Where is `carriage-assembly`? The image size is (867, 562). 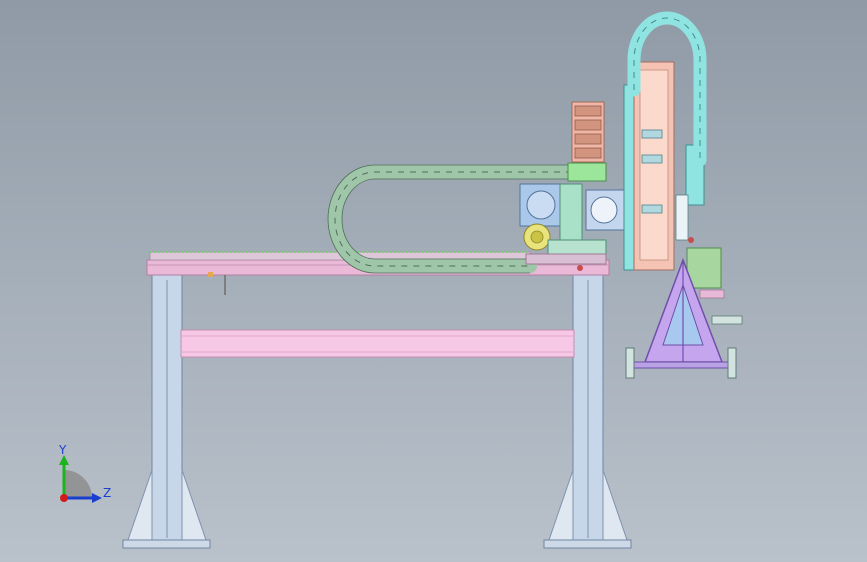 carriage-assembly is located at coordinates (572, 186).